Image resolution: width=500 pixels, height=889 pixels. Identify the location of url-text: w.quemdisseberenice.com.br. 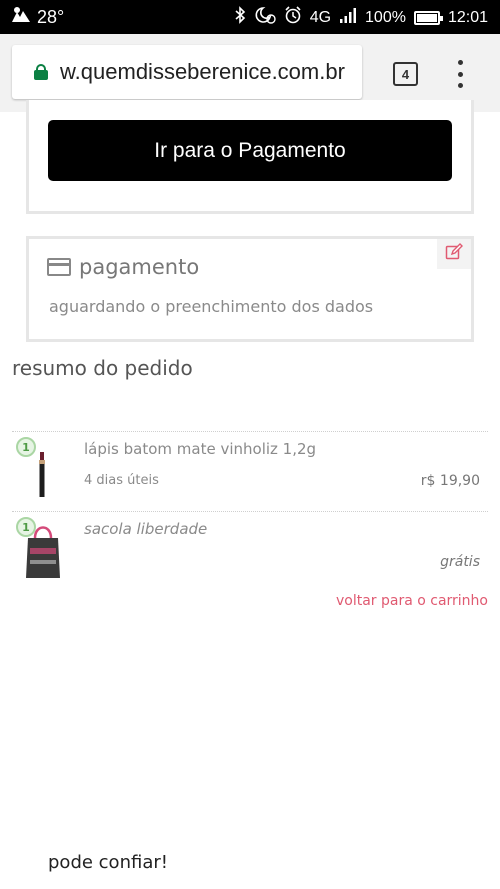
(202, 71).